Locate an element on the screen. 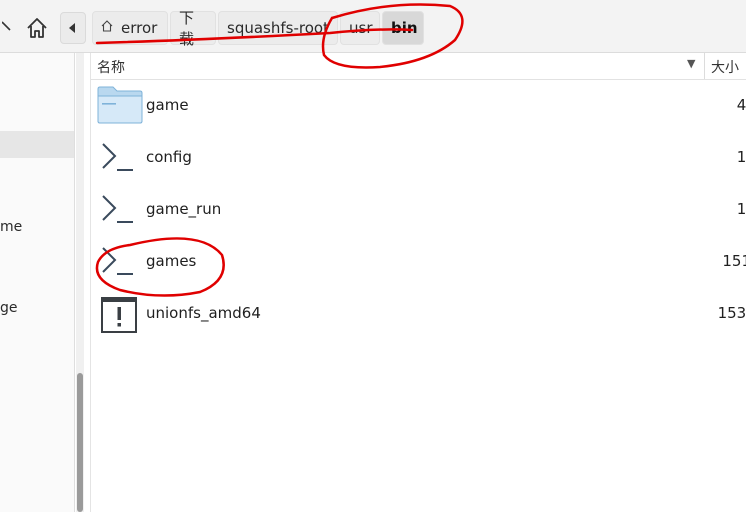 The width and height of the screenshot is (746, 512). file-row-config: config 1. is located at coordinates (418, 158).